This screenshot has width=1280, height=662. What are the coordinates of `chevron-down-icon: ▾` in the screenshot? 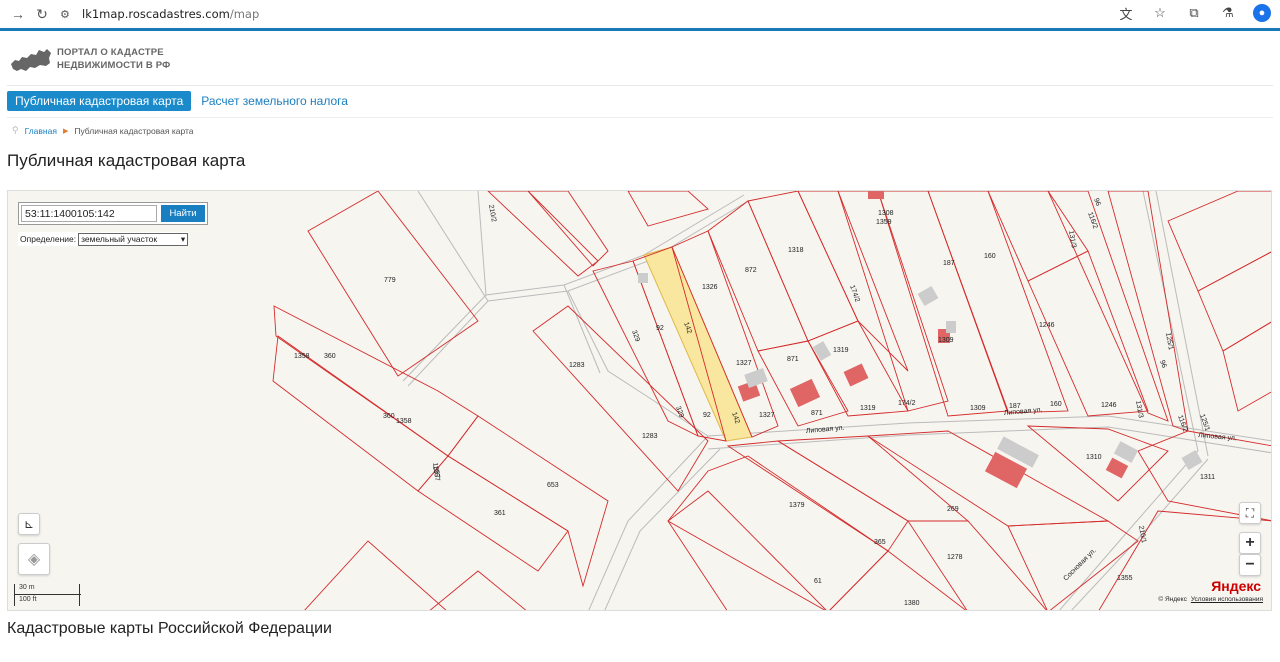 It's located at (183, 238).